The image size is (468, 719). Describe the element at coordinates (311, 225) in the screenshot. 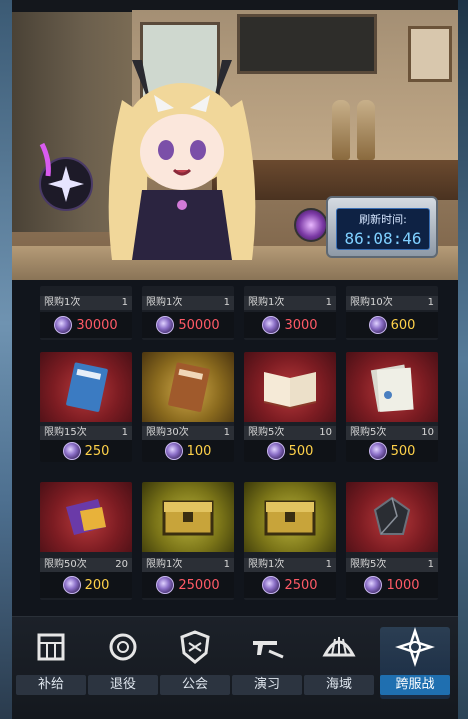

I see `timer-orb-icon` at that location.